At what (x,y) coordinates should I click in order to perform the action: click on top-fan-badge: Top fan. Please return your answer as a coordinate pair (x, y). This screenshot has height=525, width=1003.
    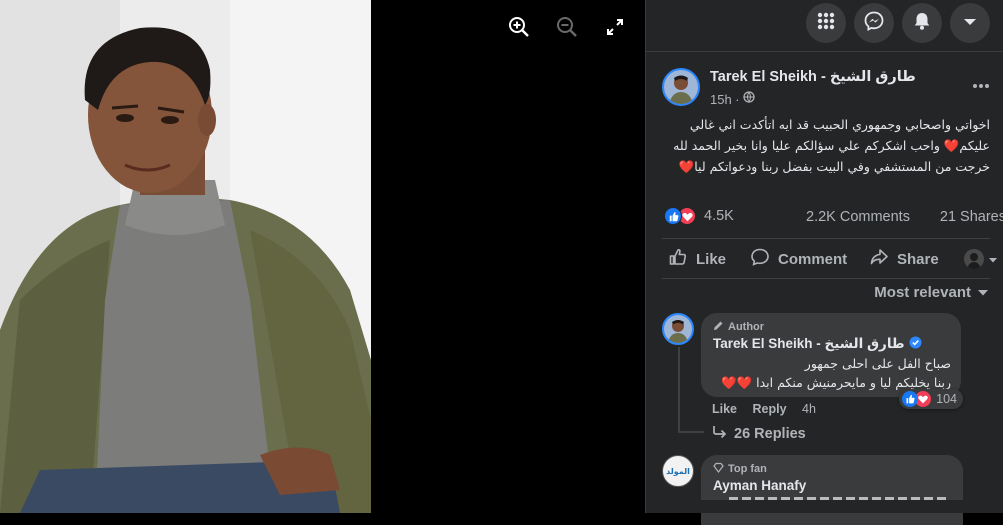
    Looking at the image, I should click on (740, 469).